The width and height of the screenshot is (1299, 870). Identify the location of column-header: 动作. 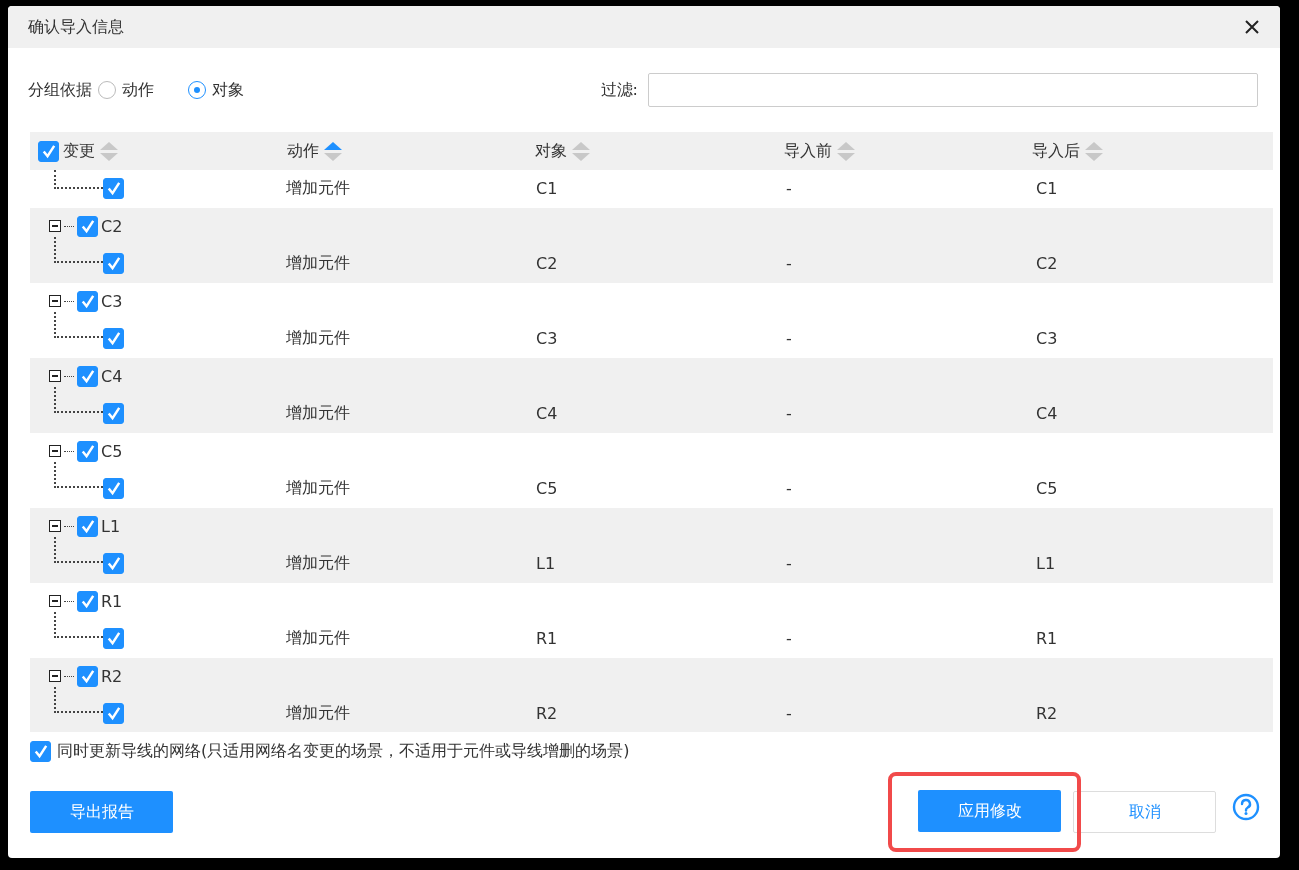
(302, 151).